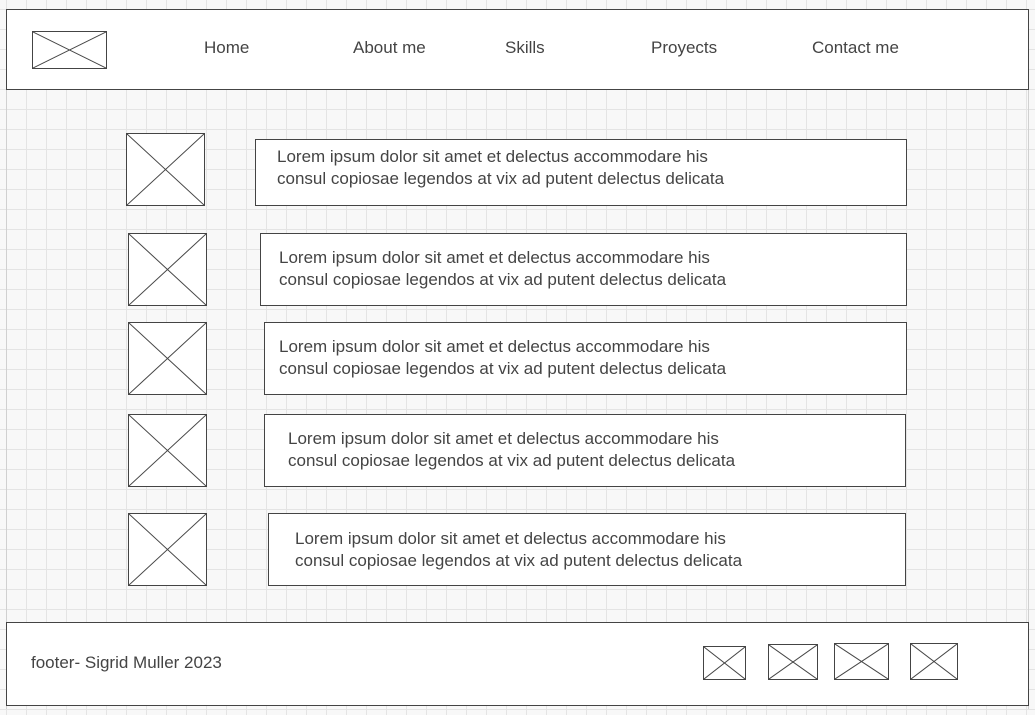 The image size is (1035, 715). I want to click on nav-contact-me: Contact me, so click(855, 48).